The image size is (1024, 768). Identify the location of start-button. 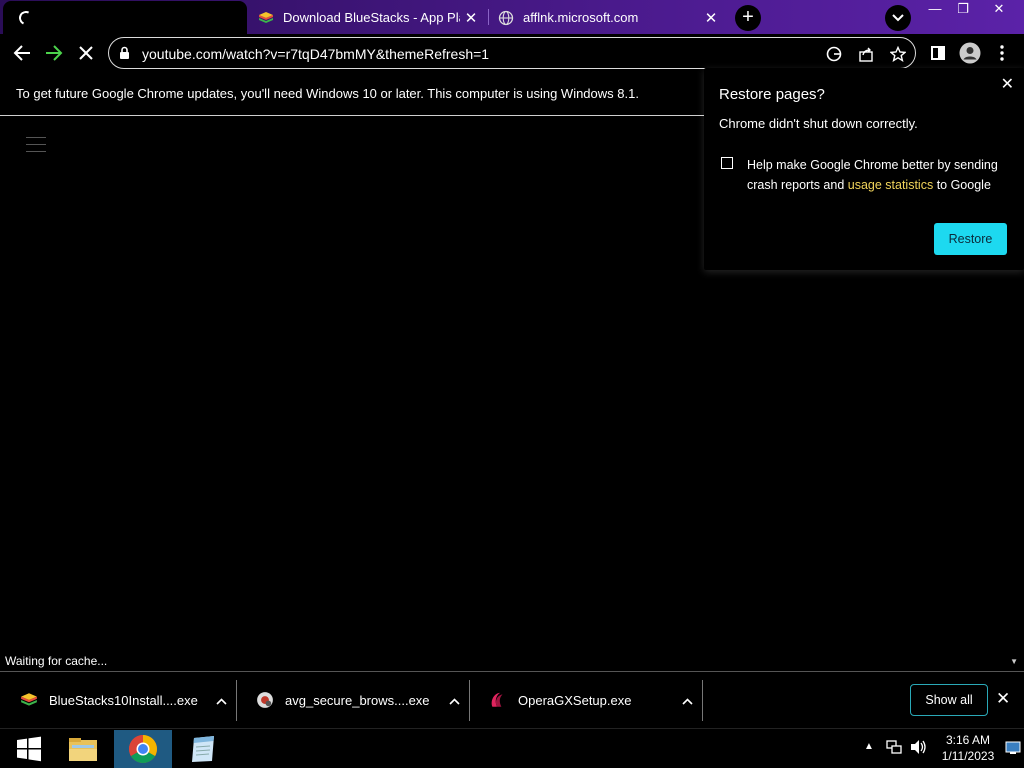
(29, 749).